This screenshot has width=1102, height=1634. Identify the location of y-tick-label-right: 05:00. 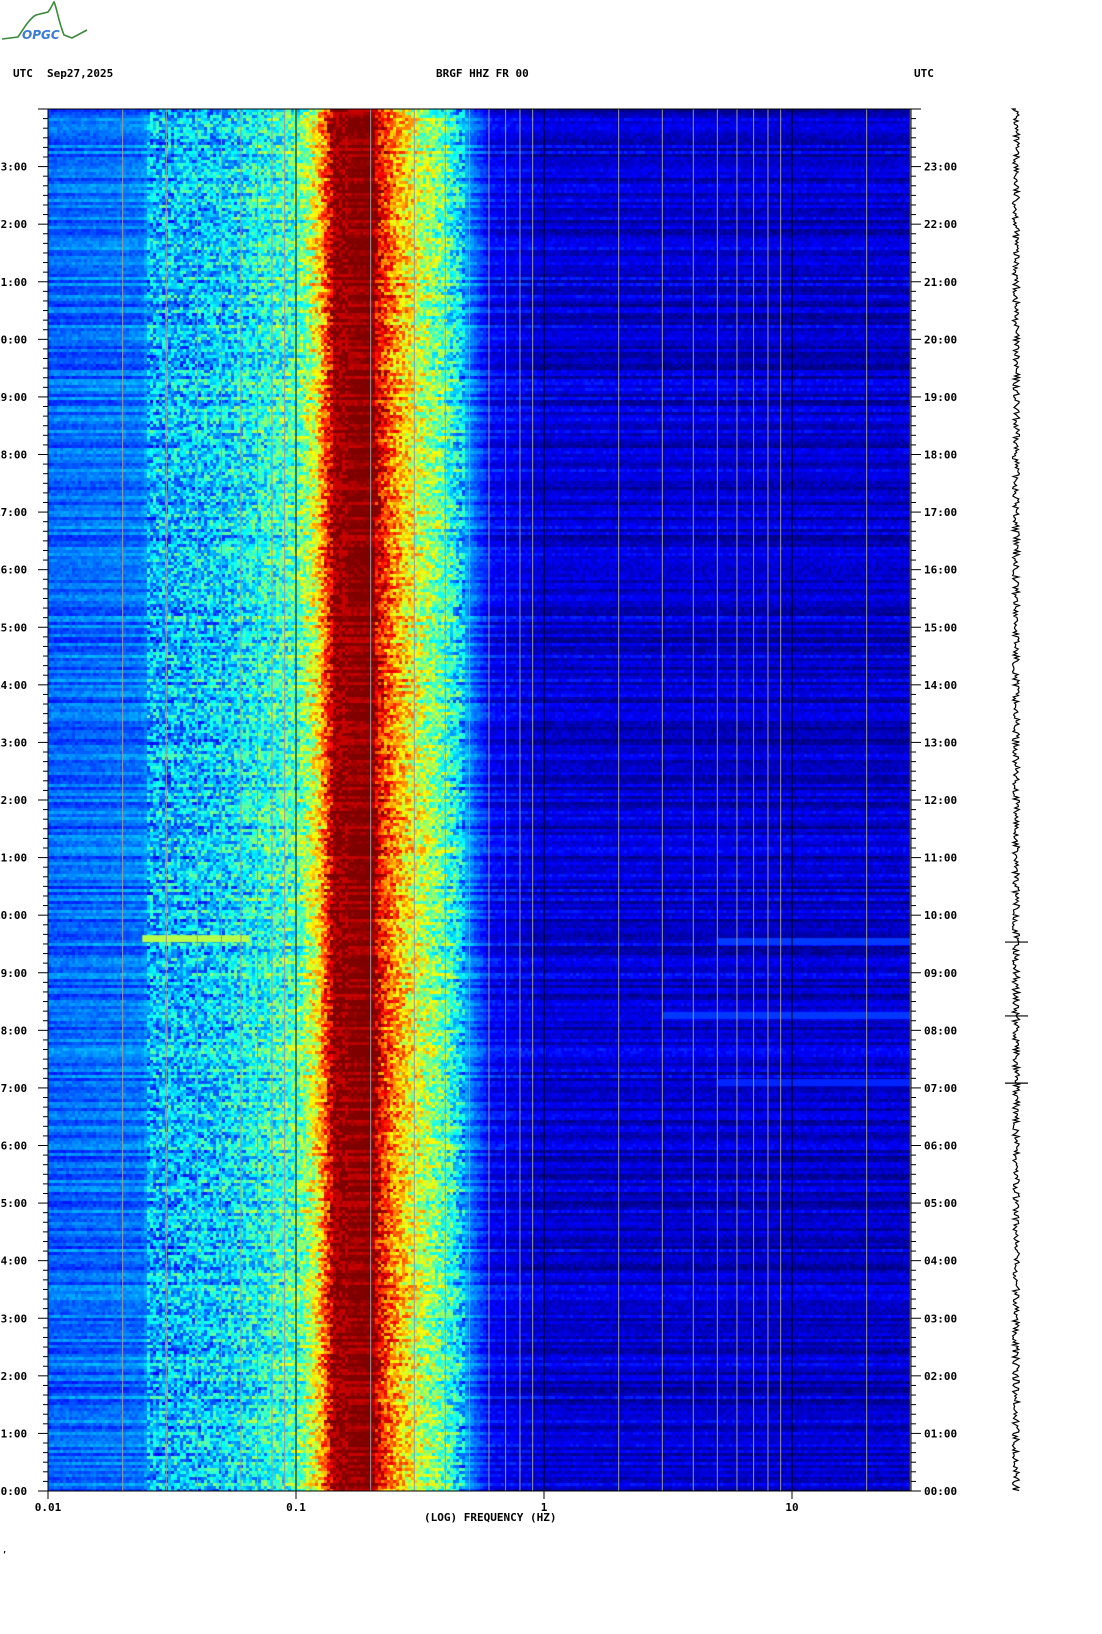
(940, 1203).